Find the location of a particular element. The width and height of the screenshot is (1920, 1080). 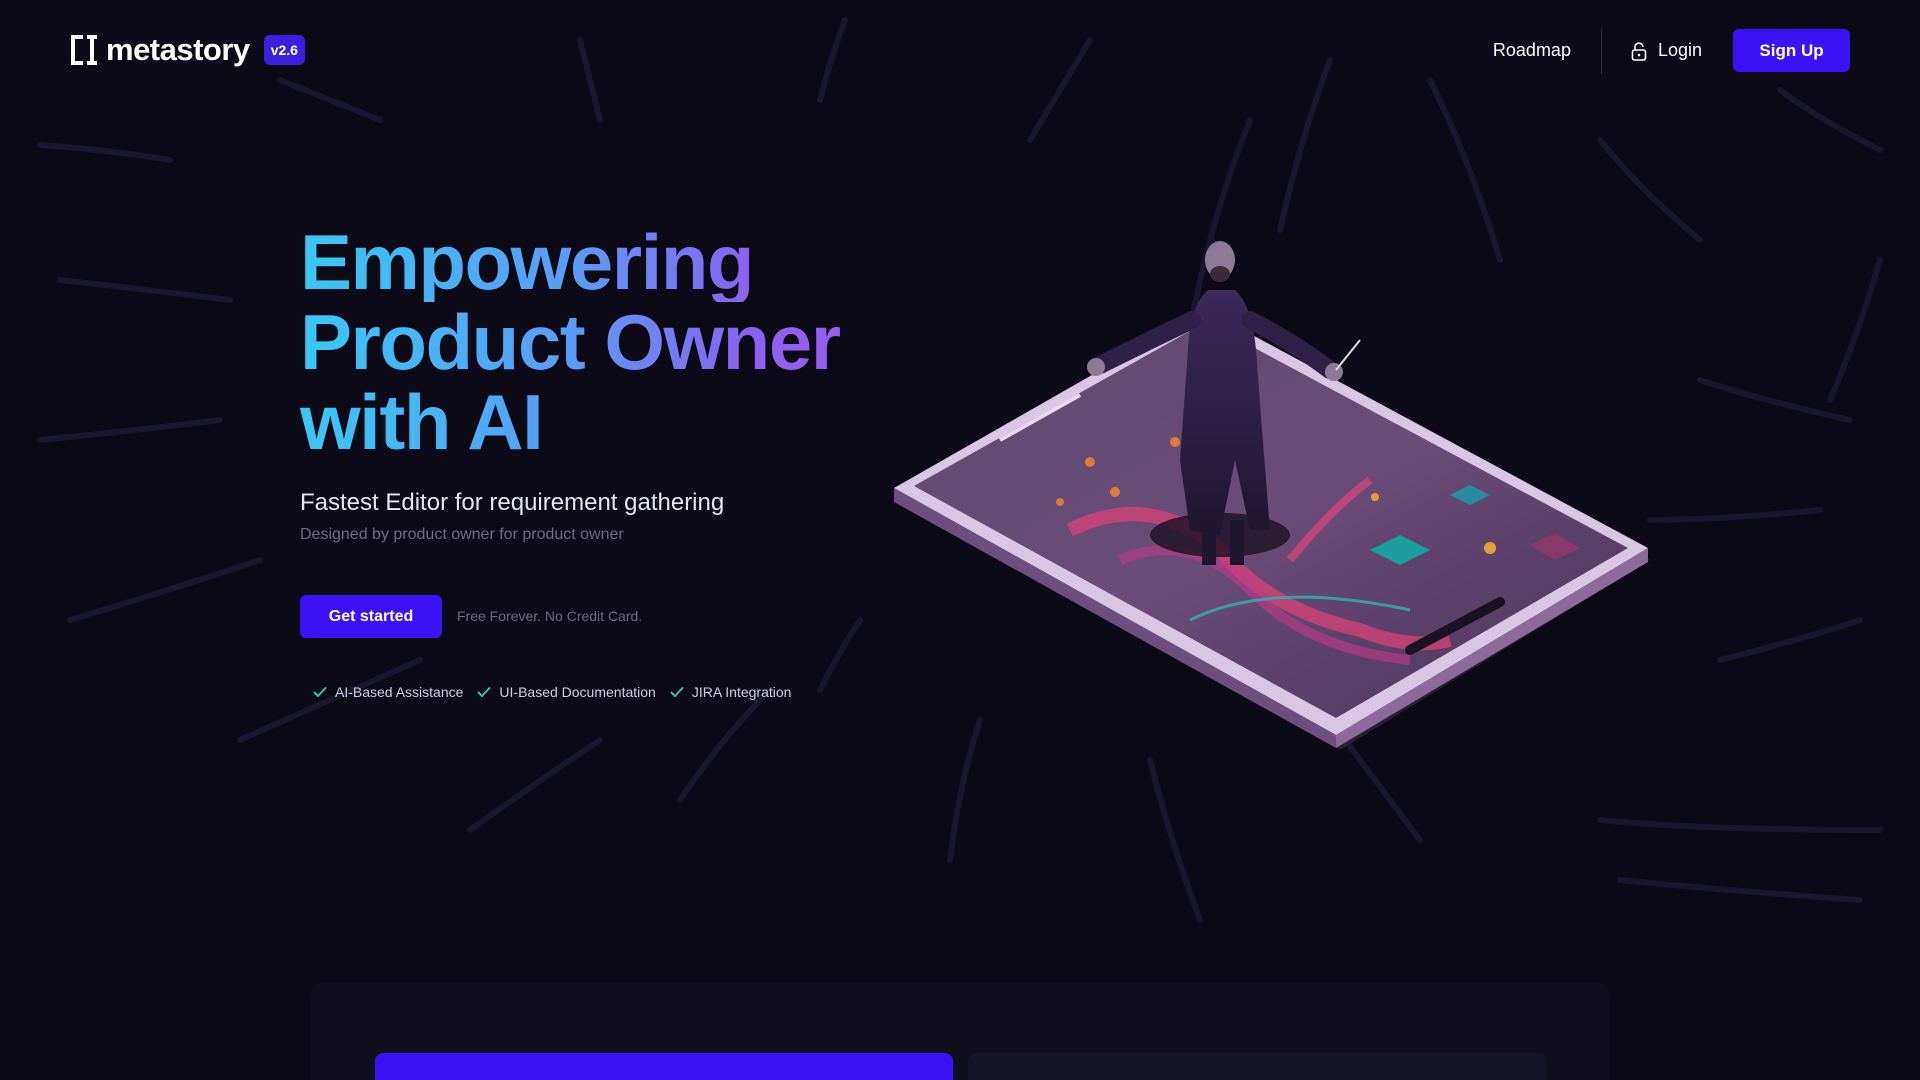

nav-divider is located at coordinates (1601, 50).